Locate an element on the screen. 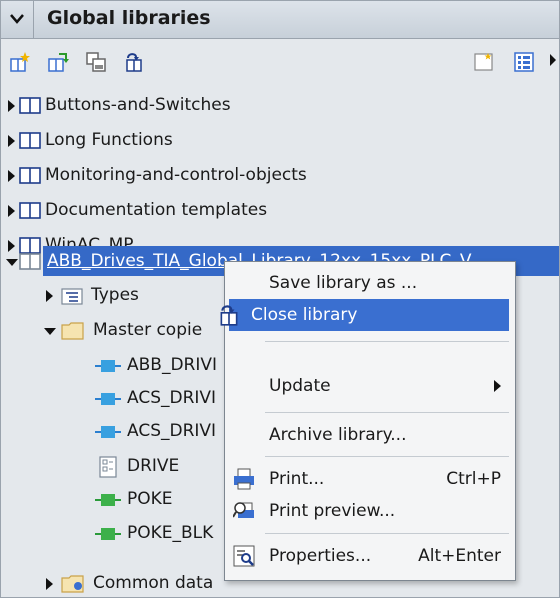 The height and width of the screenshot is (598, 560). menu-item-close-library: Close library is located at coordinates (364, 315).